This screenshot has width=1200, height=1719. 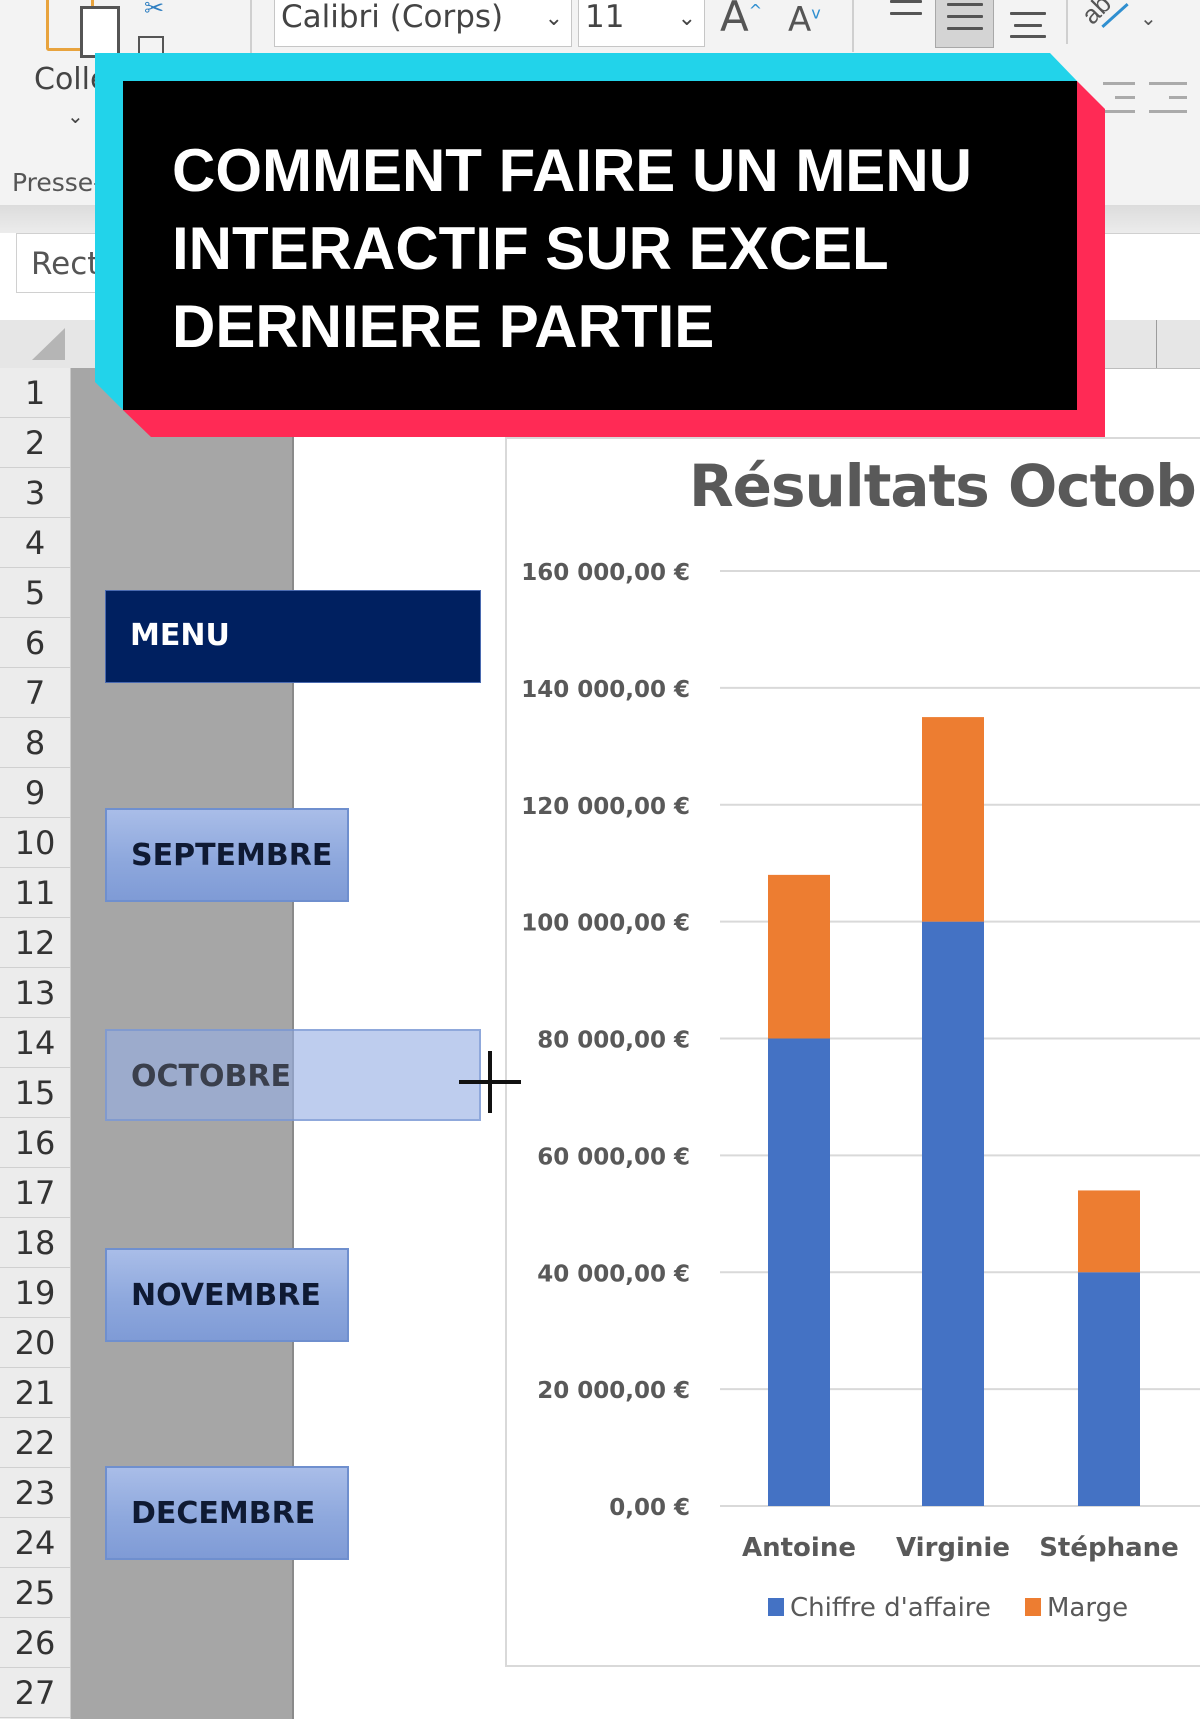 What do you see at coordinates (35, 1493) in the screenshot?
I see `row-header: 23` at bounding box center [35, 1493].